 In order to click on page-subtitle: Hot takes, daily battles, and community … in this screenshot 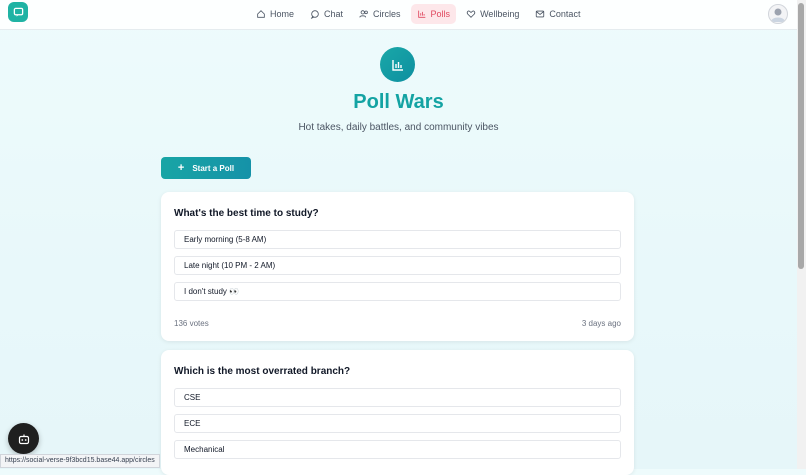, I will do `click(398, 127)`.